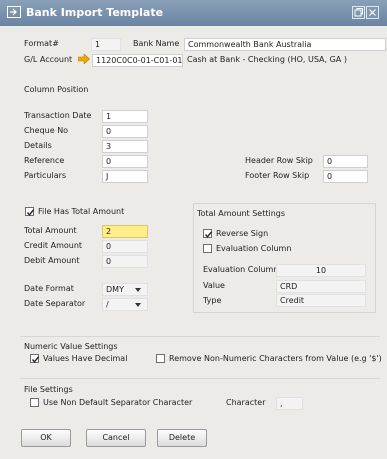 This screenshot has width=387, height=459. I want to click on particulars-field: J, so click(125, 176).